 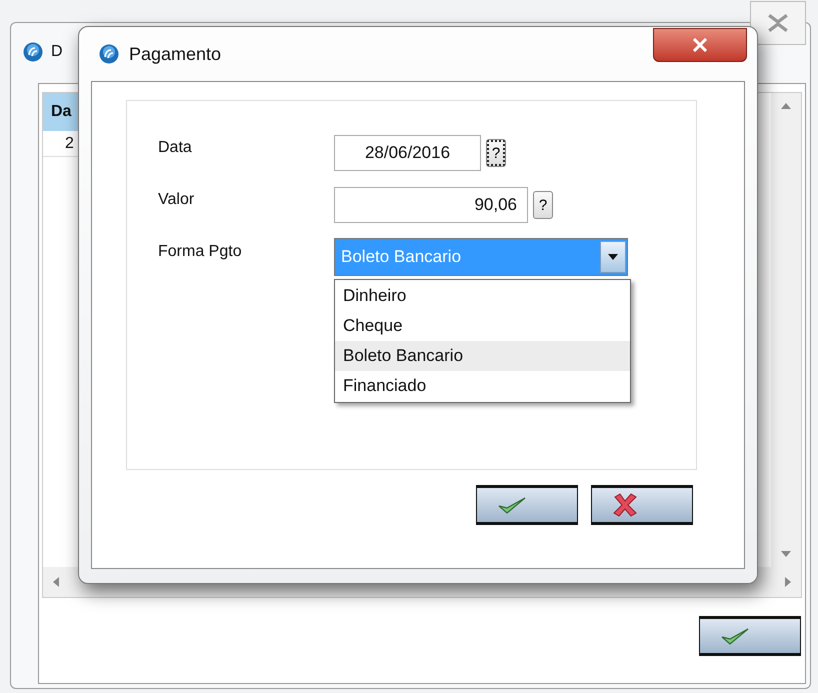 What do you see at coordinates (56, 582) in the screenshot?
I see `scroll-left-icon` at bounding box center [56, 582].